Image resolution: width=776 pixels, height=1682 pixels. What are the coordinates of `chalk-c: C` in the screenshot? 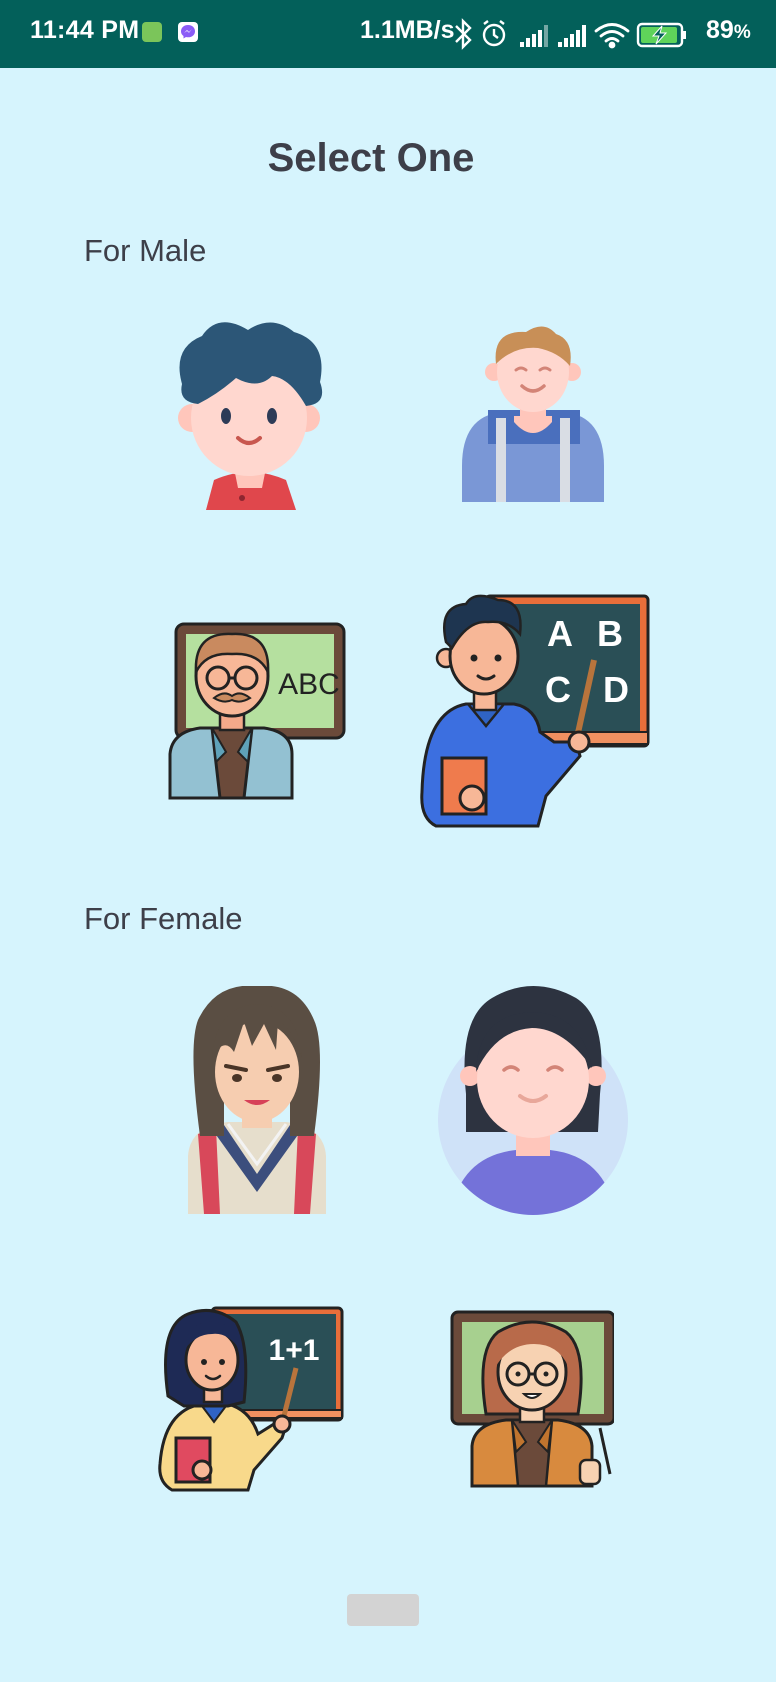 It's located at (558, 689).